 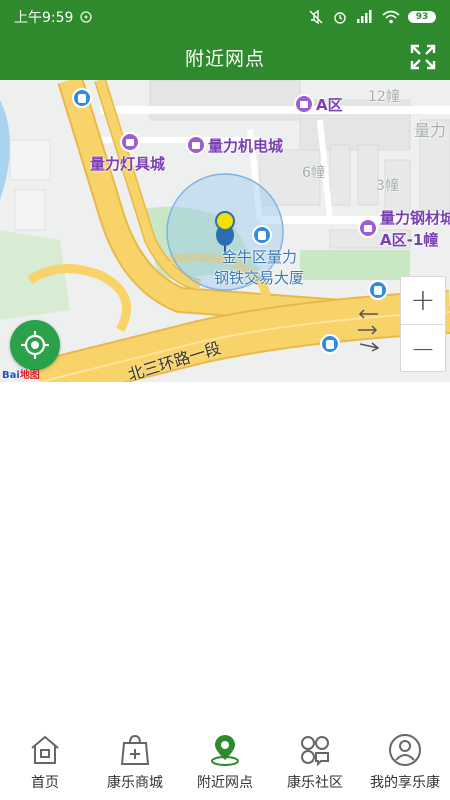 What do you see at coordinates (391, 17) in the screenshot?
I see `wifi-icon` at bounding box center [391, 17].